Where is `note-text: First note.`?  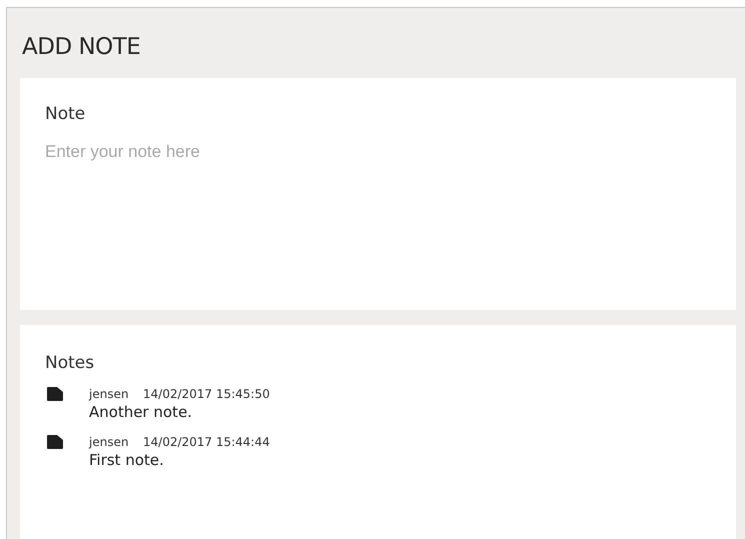 note-text: First note. is located at coordinates (126, 460).